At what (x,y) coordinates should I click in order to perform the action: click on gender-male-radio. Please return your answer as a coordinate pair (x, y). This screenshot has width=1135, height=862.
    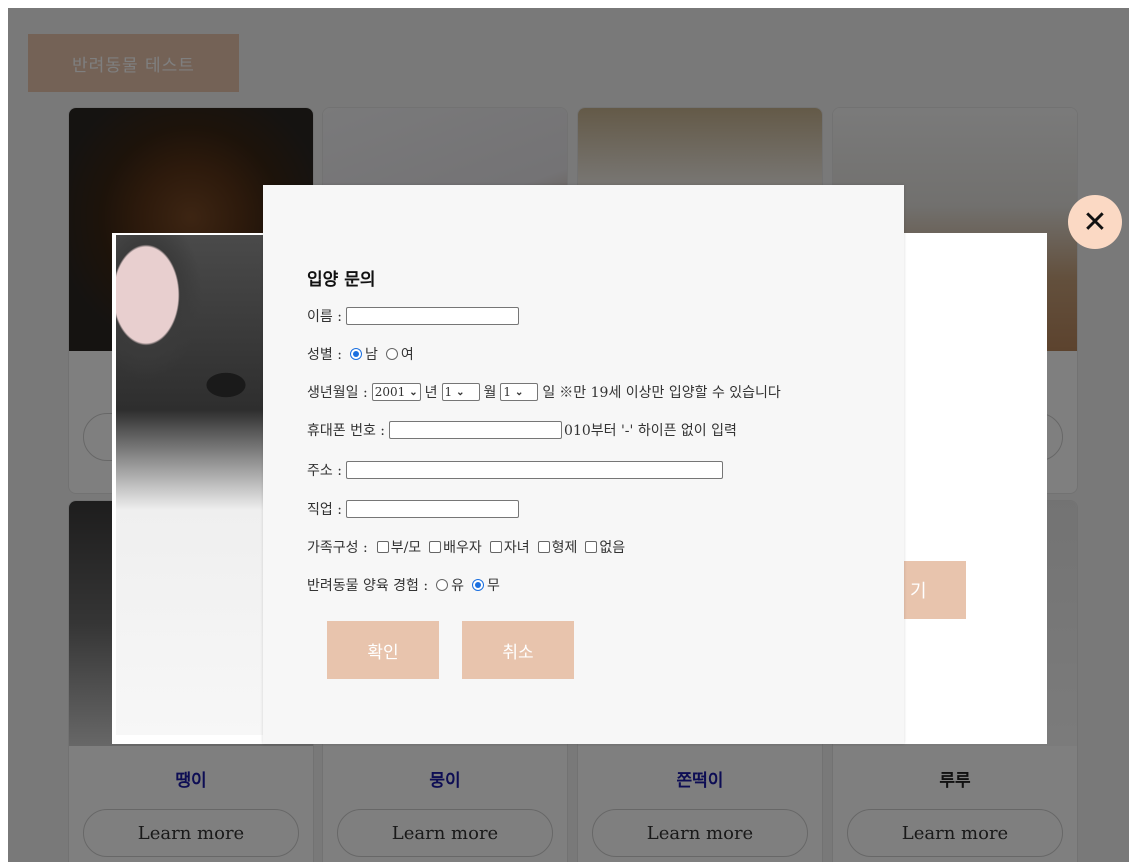
    Looking at the image, I should click on (355, 354).